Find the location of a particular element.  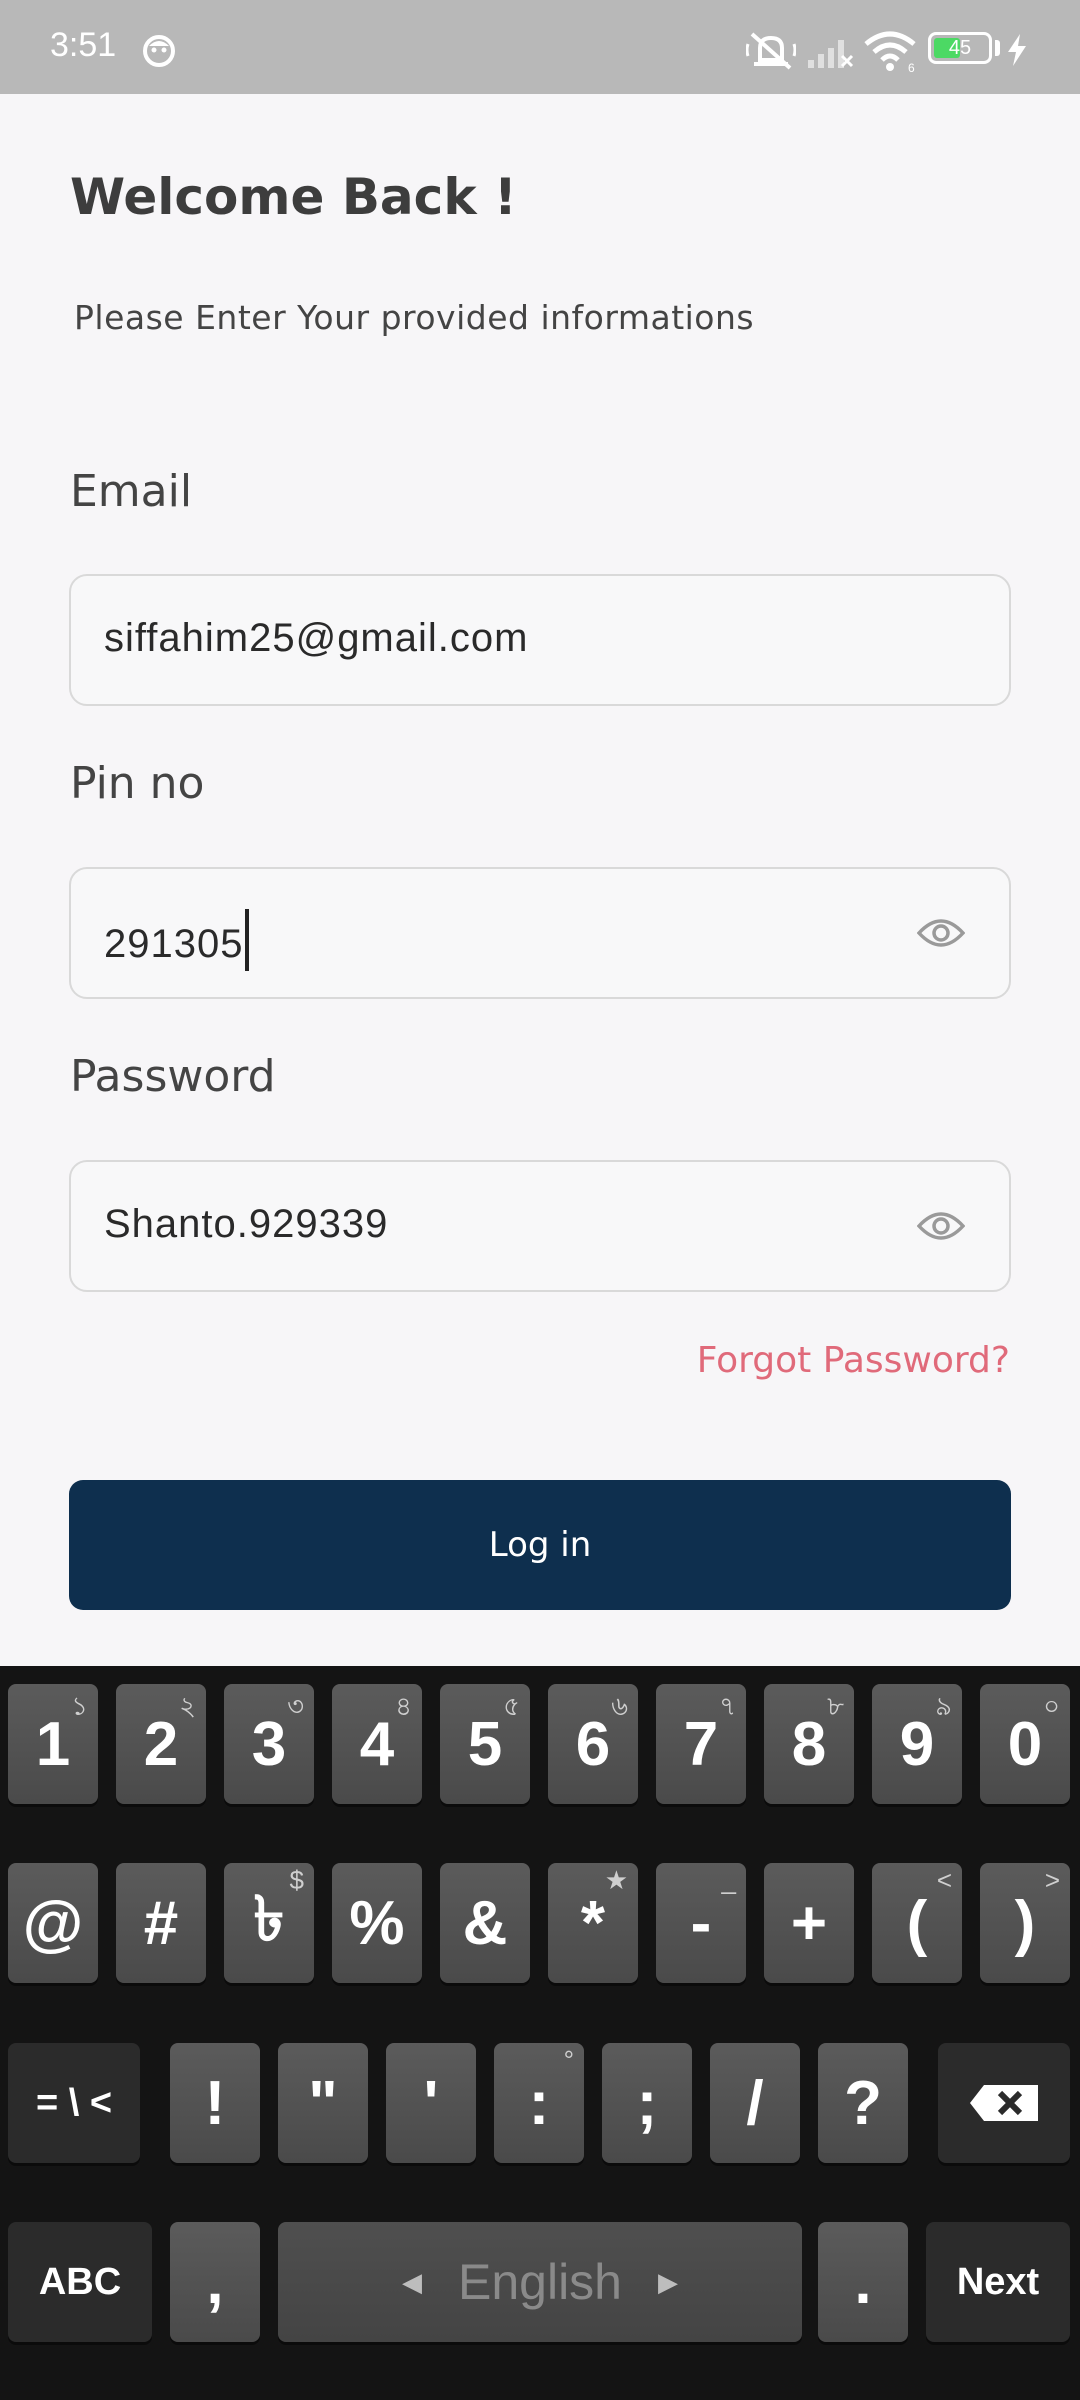

key-at: @ is located at coordinates (53, 1923).